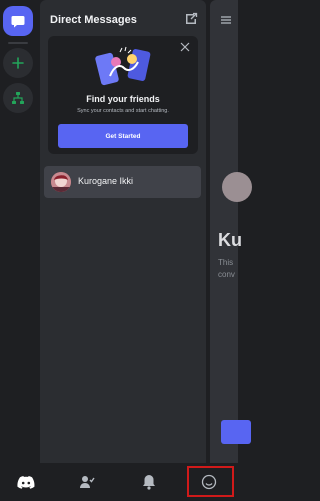 This screenshot has height=501, width=320. I want to click on chat-bubble-icon, so click(18, 21).